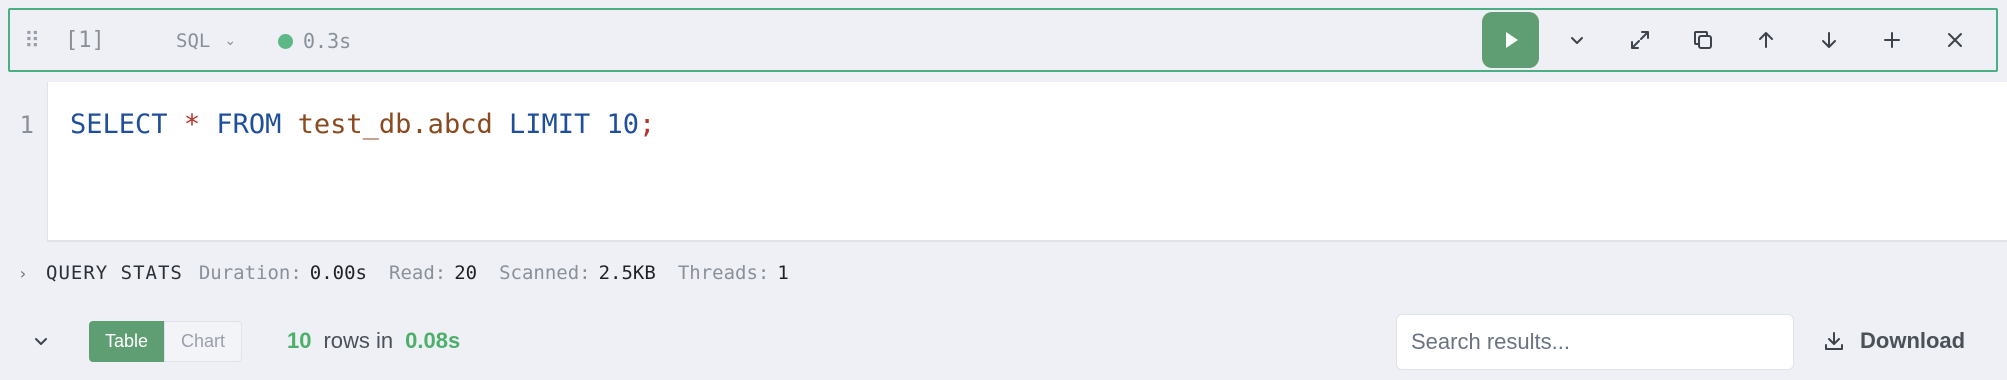  What do you see at coordinates (1595, 342) in the screenshot?
I see `search-results-input` at bounding box center [1595, 342].